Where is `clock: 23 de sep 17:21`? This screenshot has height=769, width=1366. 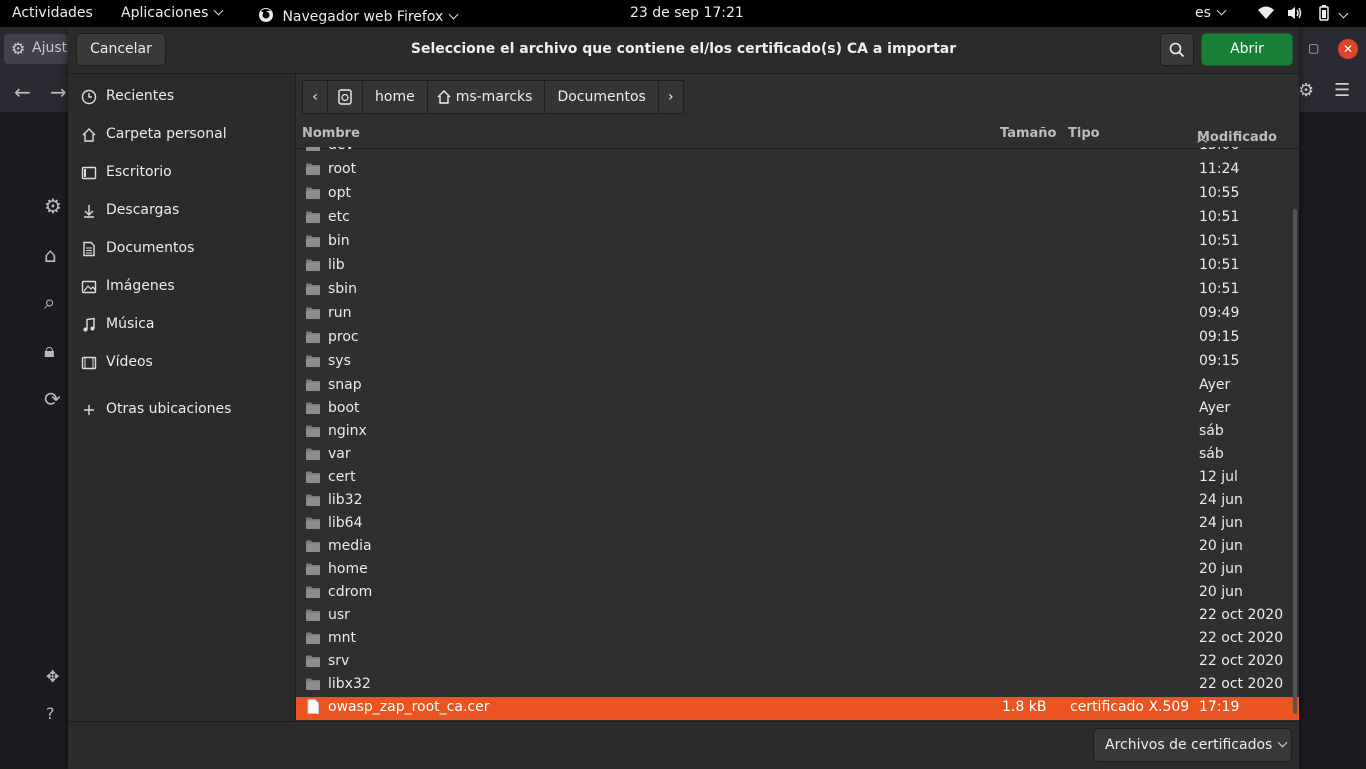 clock: 23 de sep 17:21 is located at coordinates (687, 13).